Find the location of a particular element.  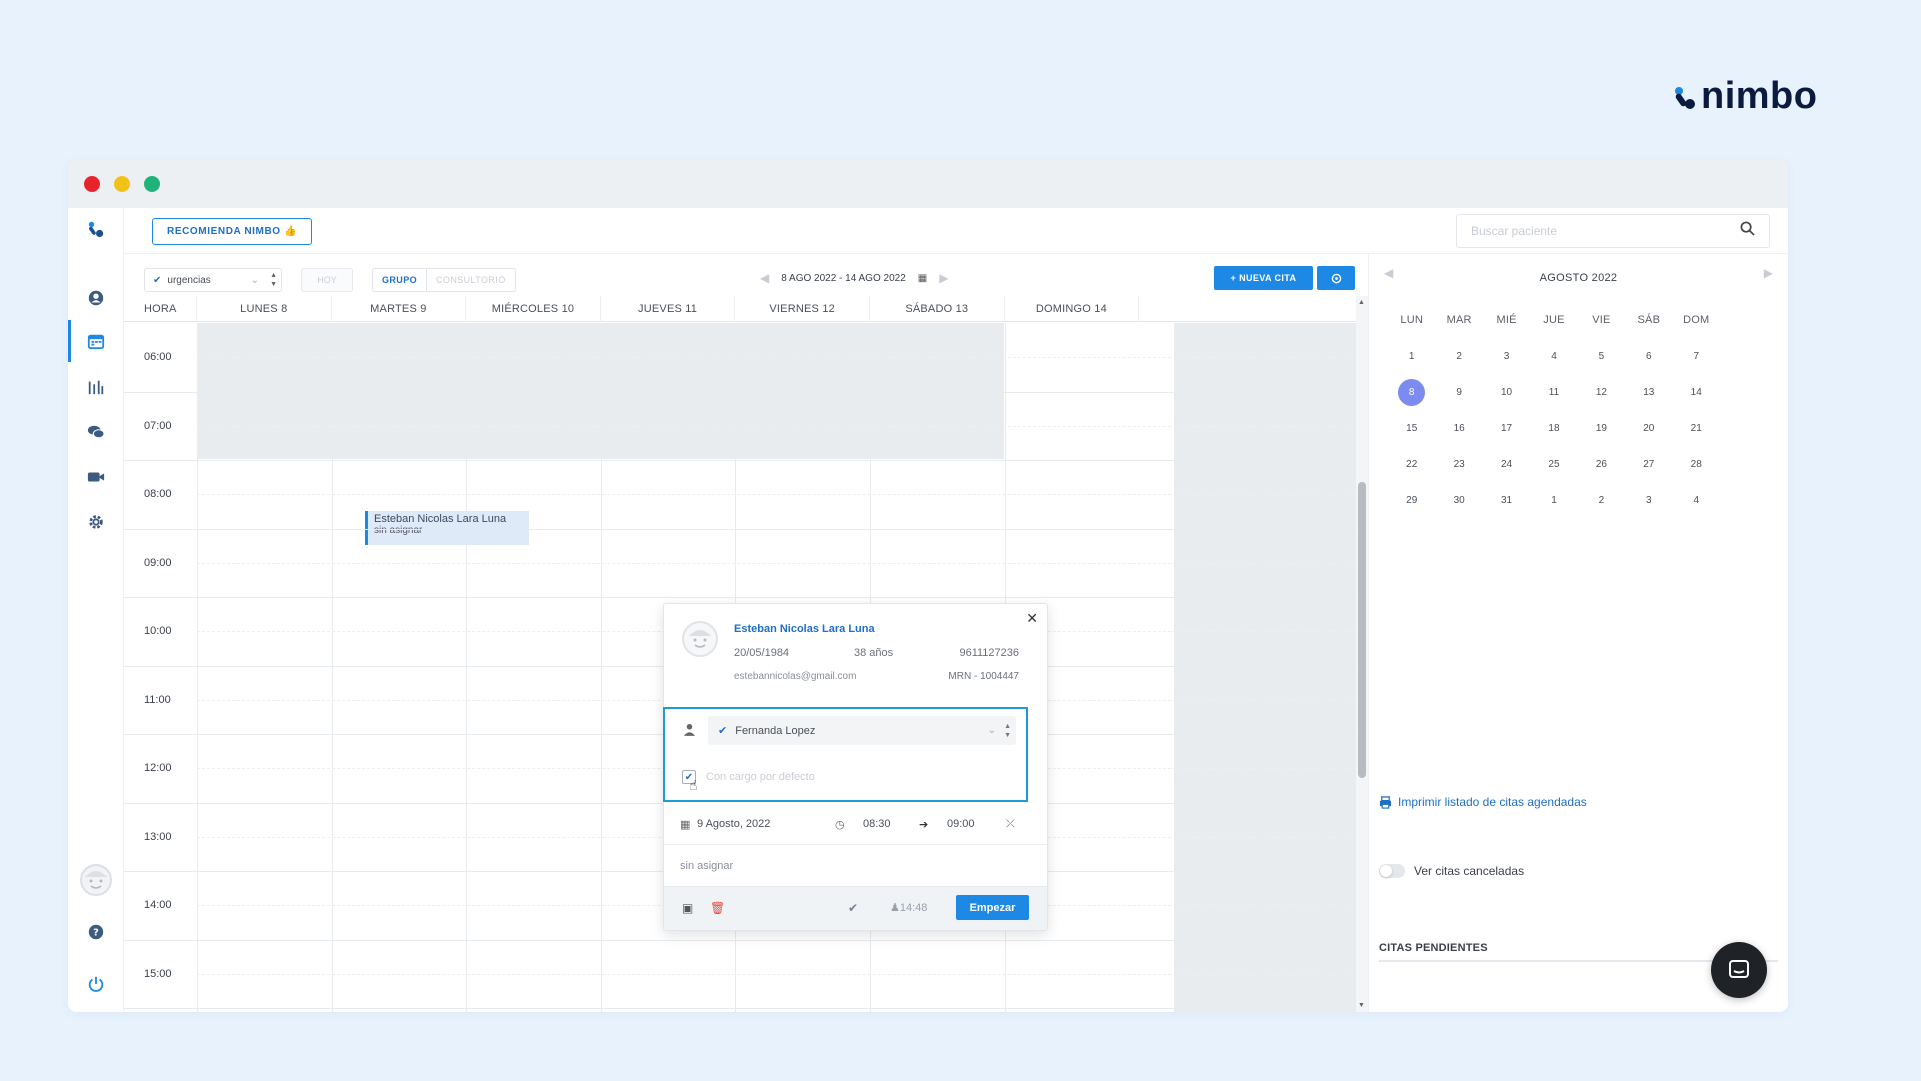

weekday-label: VIE is located at coordinates (1601, 320).